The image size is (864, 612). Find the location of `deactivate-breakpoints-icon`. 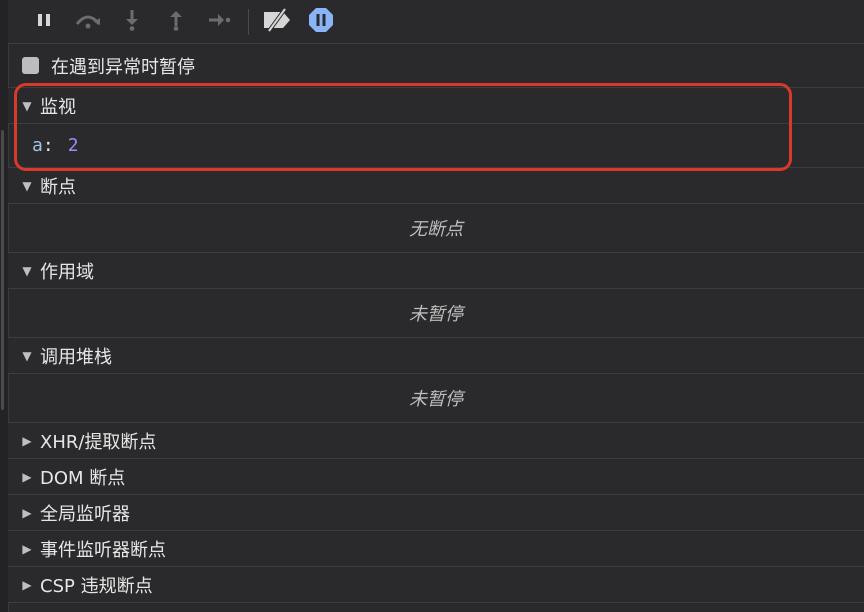

deactivate-breakpoints-icon is located at coordinates (277, 21).